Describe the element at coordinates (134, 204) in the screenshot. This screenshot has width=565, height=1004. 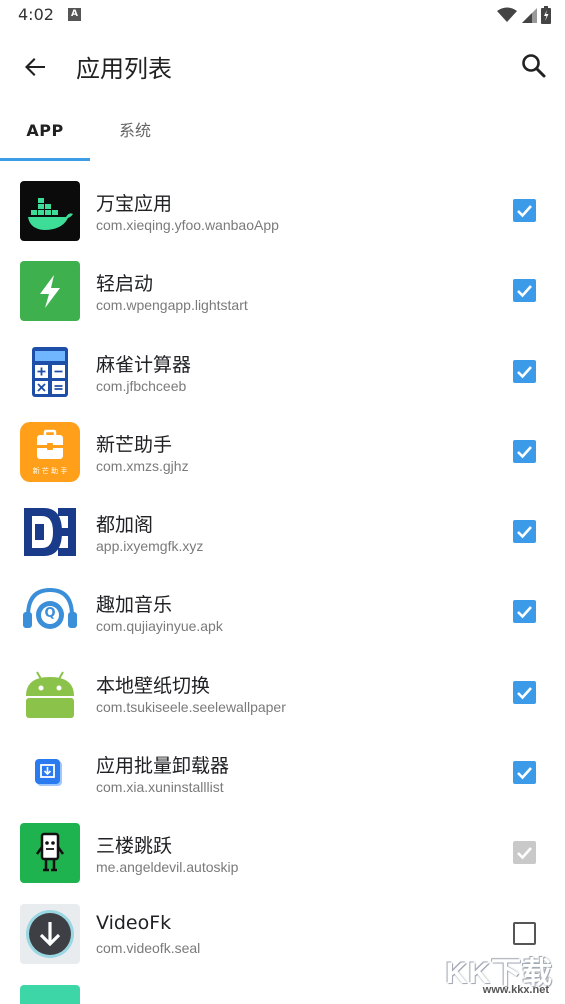
I see `app-name: 万宝应用` at that location.